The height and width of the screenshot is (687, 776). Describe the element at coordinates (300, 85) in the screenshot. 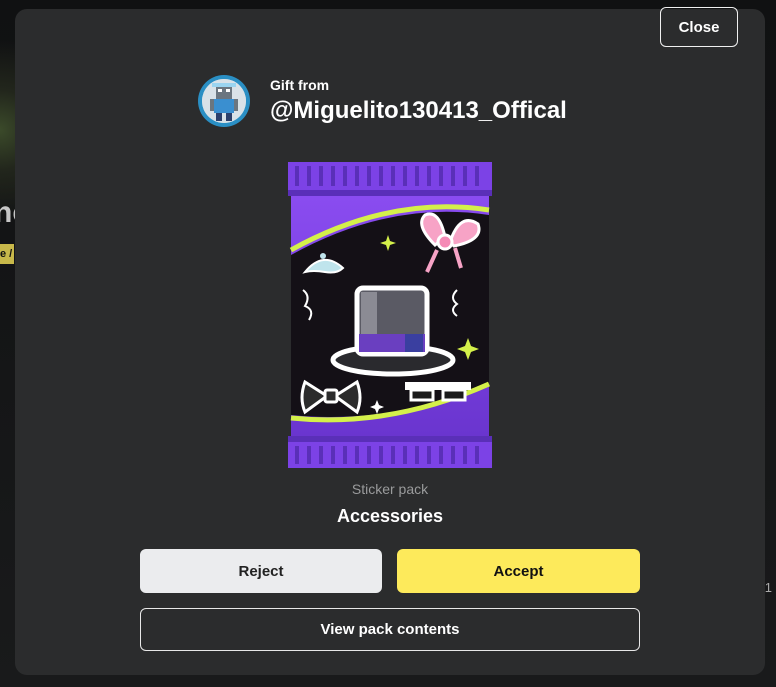

I see `gift-from-label: Gift from` at that location.